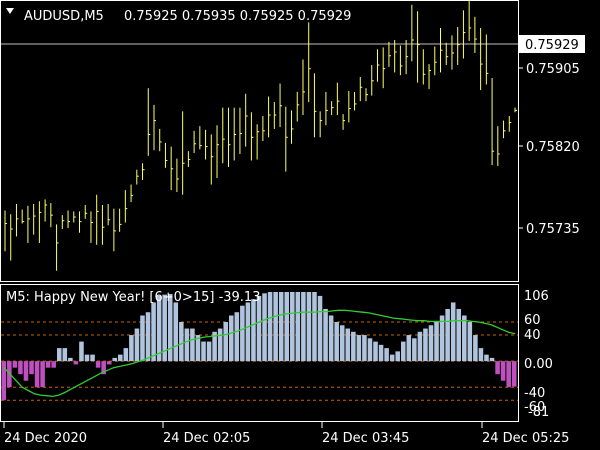 The height and width of the screenshot is (450, 600). I want to click on ohlc-values: 0.75925 0.75935 0.75925 0.75929, so click(237, 16).